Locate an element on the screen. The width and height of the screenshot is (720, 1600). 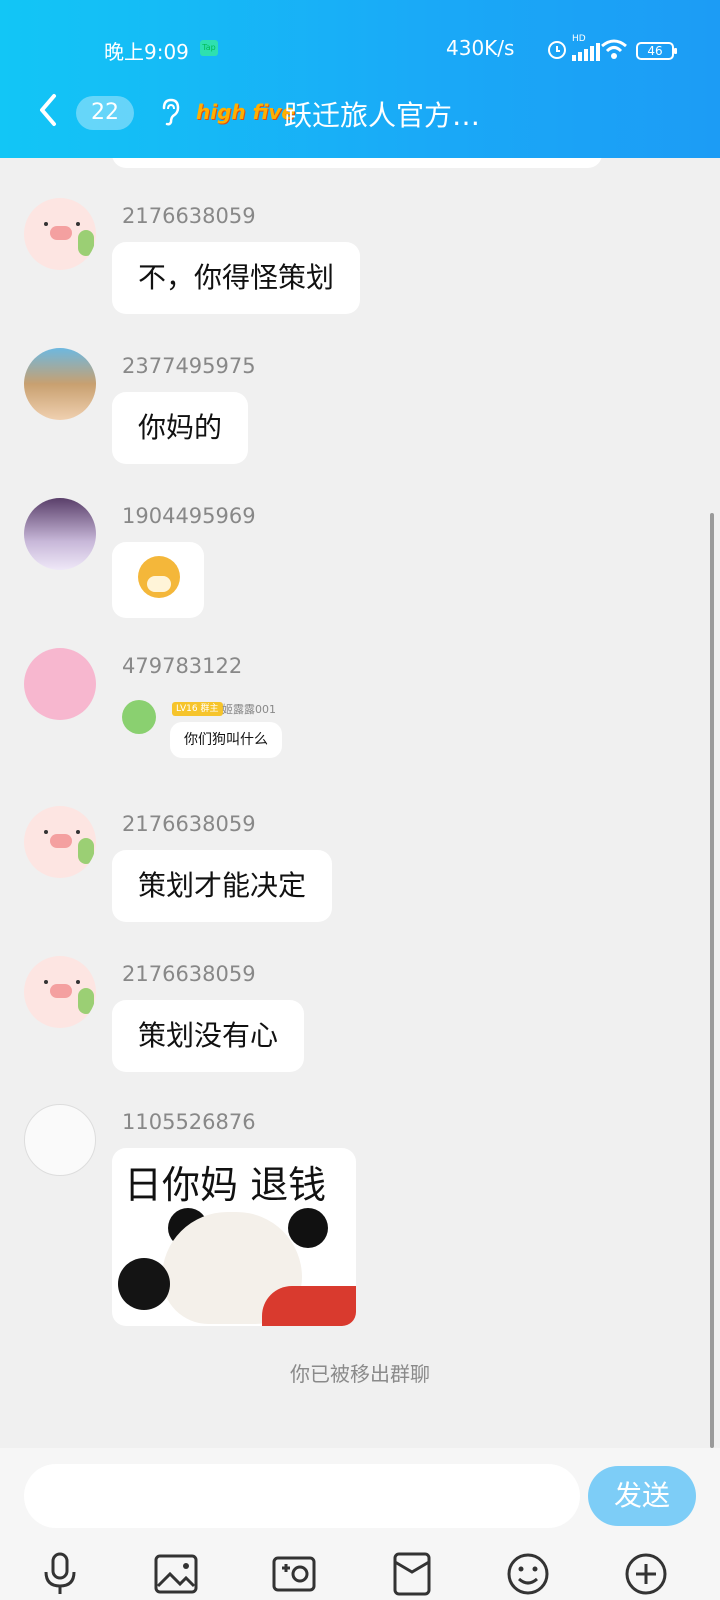
unread-count-badge: 22 is located at coordinates (105, 113).